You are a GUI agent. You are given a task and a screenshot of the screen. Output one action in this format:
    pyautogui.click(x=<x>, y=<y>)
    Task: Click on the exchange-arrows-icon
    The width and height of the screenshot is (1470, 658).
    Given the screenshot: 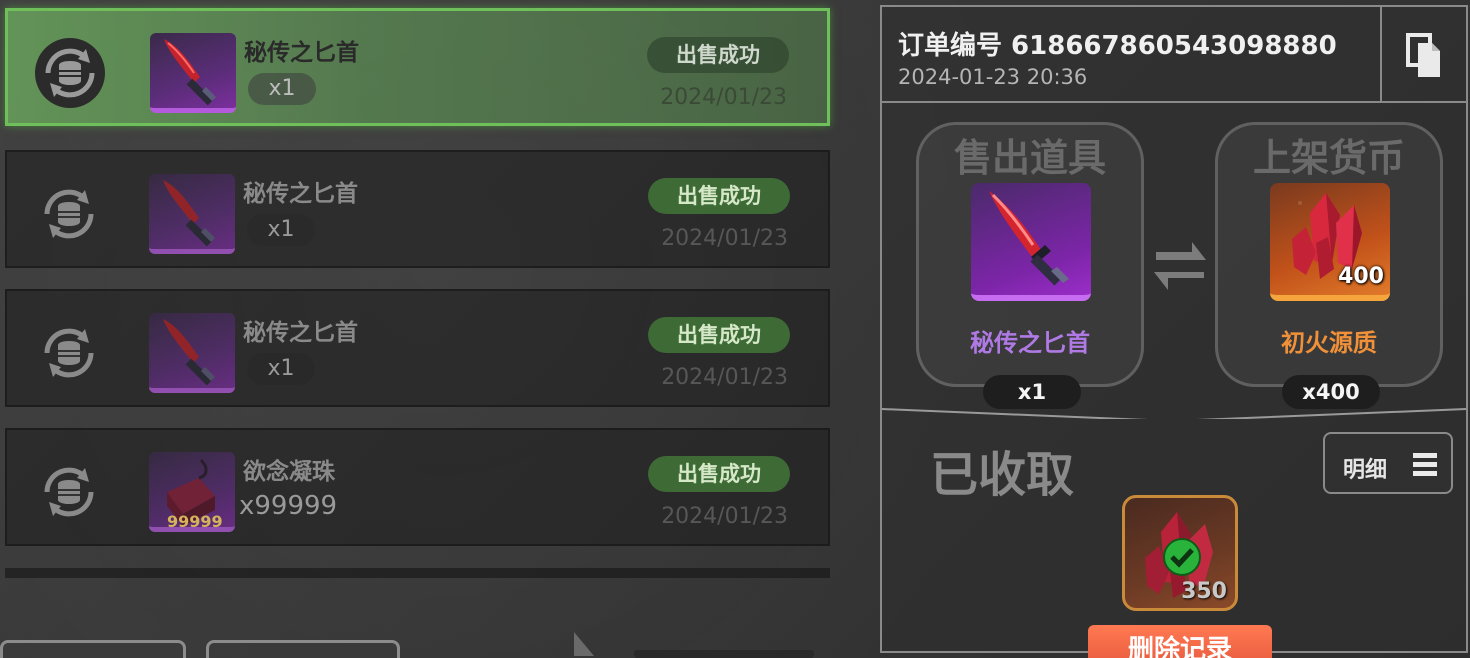 What is the action you would take?
    pyautogui.click(x=1180, y=266)
    